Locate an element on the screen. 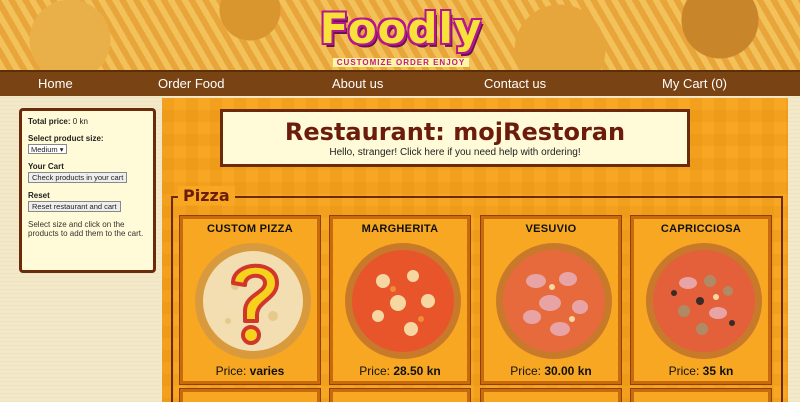 The height and width of the screenshot is (402, 800). product-card-capricciosa: CAPRICCIOSA Price: 35 kn is located at coordinates (701, 300).